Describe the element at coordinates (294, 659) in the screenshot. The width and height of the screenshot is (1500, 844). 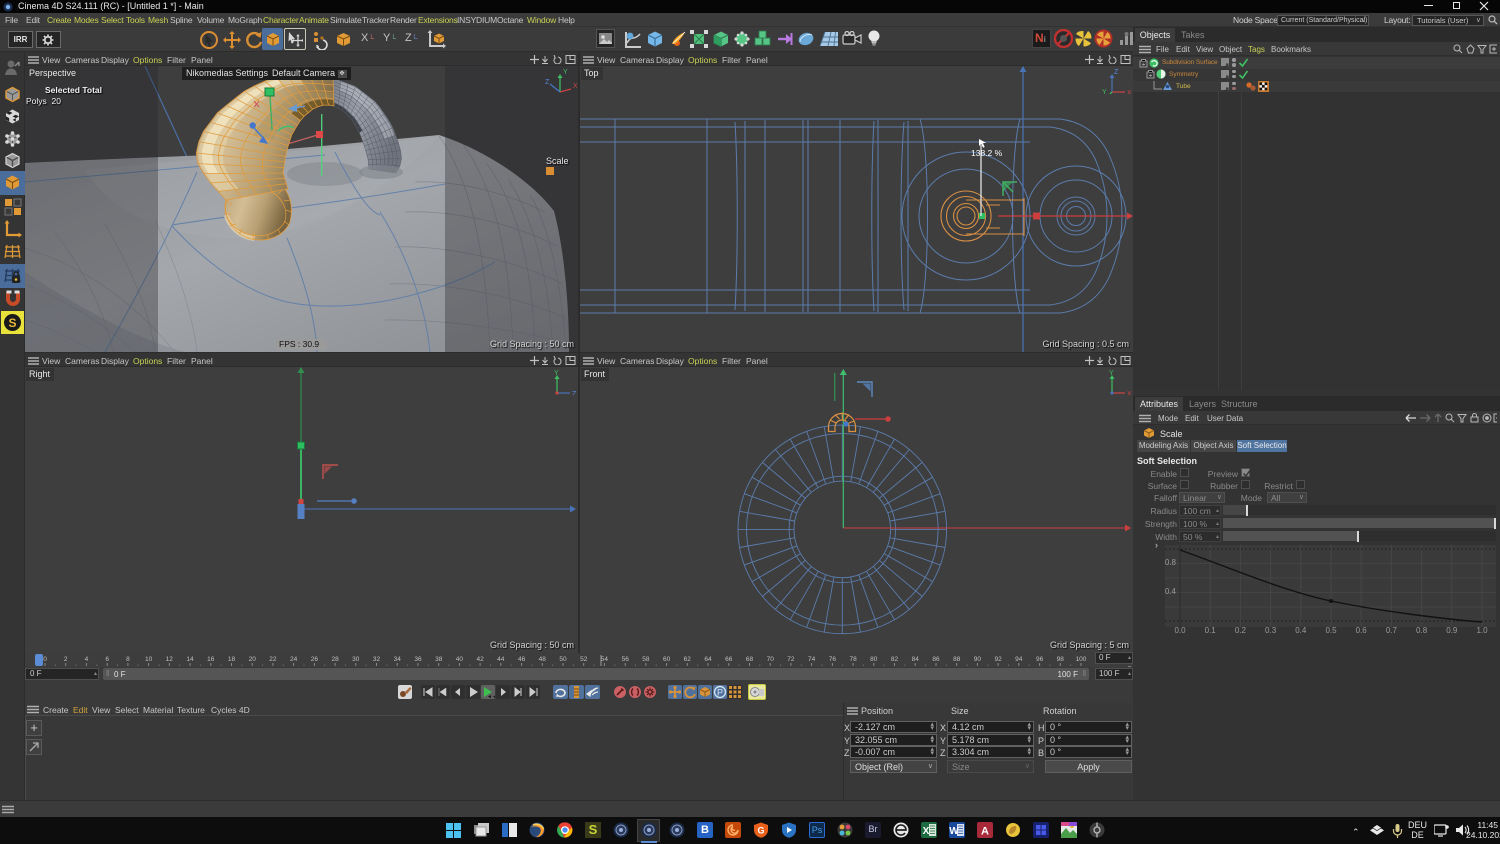
I see `svg-text: 24` at that location.